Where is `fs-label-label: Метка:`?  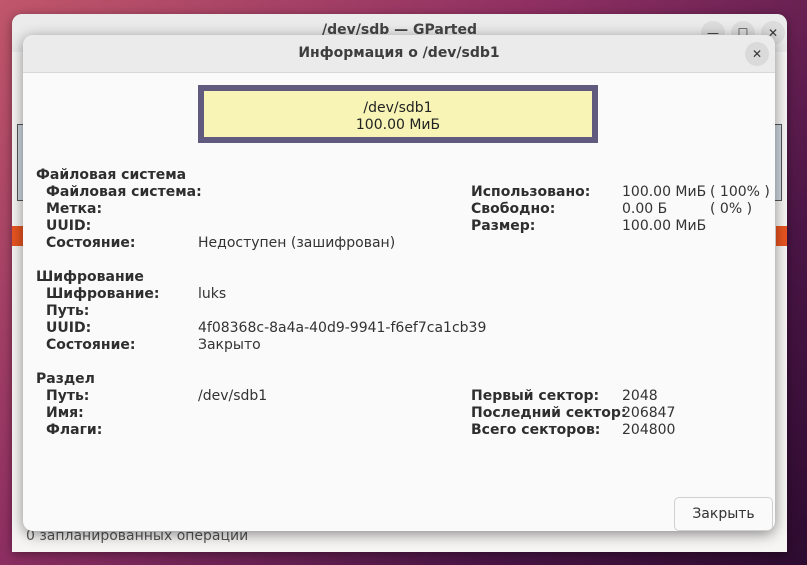
fs-label-label: Метка: is located at coordinates (74, 209).